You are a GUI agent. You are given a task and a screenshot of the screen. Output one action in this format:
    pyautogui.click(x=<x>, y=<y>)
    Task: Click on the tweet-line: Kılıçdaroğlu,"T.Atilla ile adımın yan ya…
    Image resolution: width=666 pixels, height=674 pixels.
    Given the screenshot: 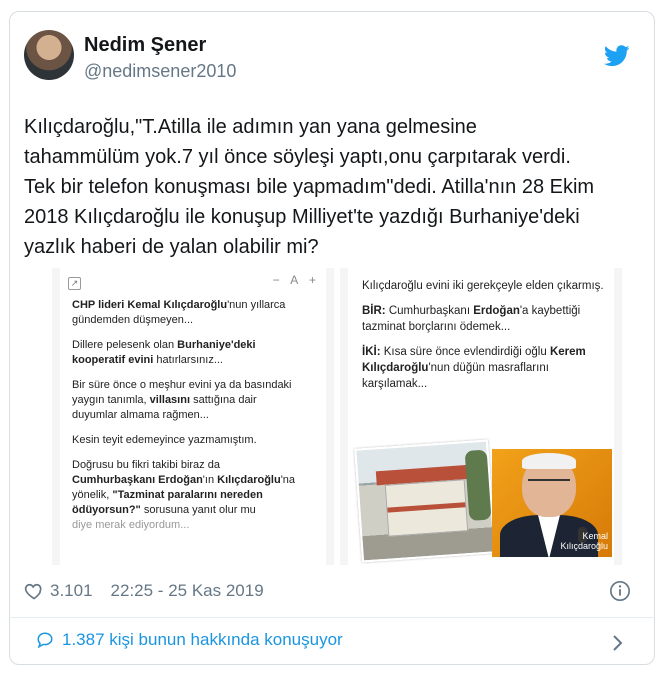 What is the action you would take?
    pyautogui.click(x=250, y=127)
    